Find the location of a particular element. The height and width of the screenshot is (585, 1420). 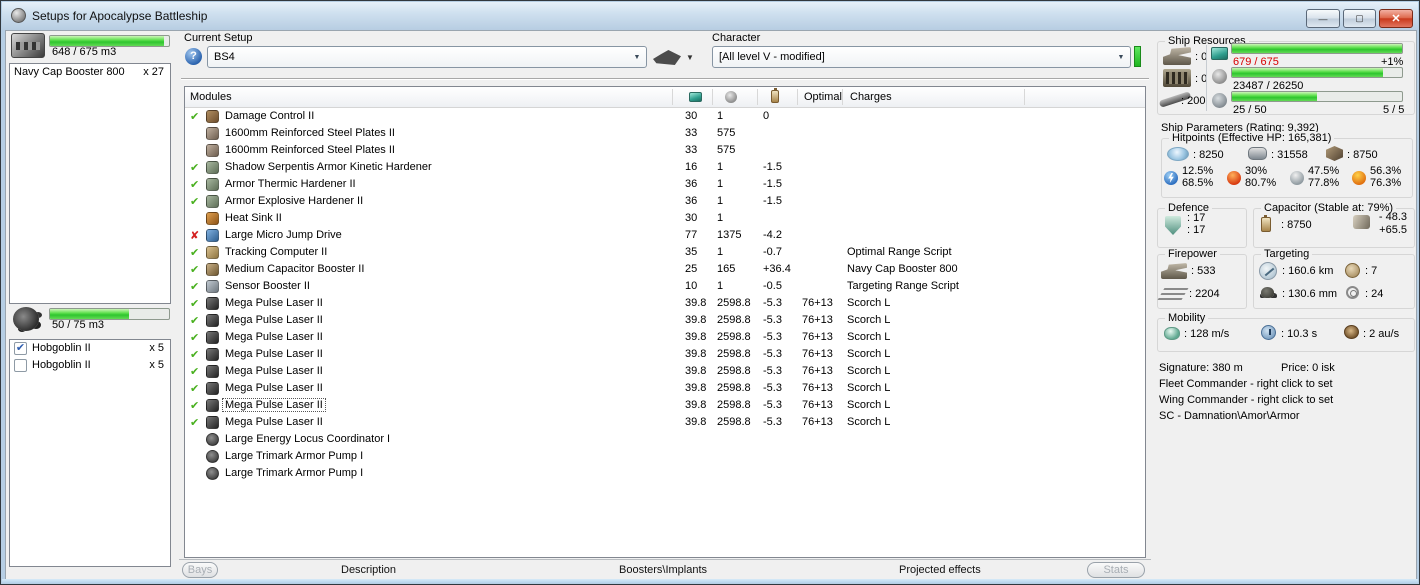

drone-item-qty: x 5 is located at coordinates (156, 348).